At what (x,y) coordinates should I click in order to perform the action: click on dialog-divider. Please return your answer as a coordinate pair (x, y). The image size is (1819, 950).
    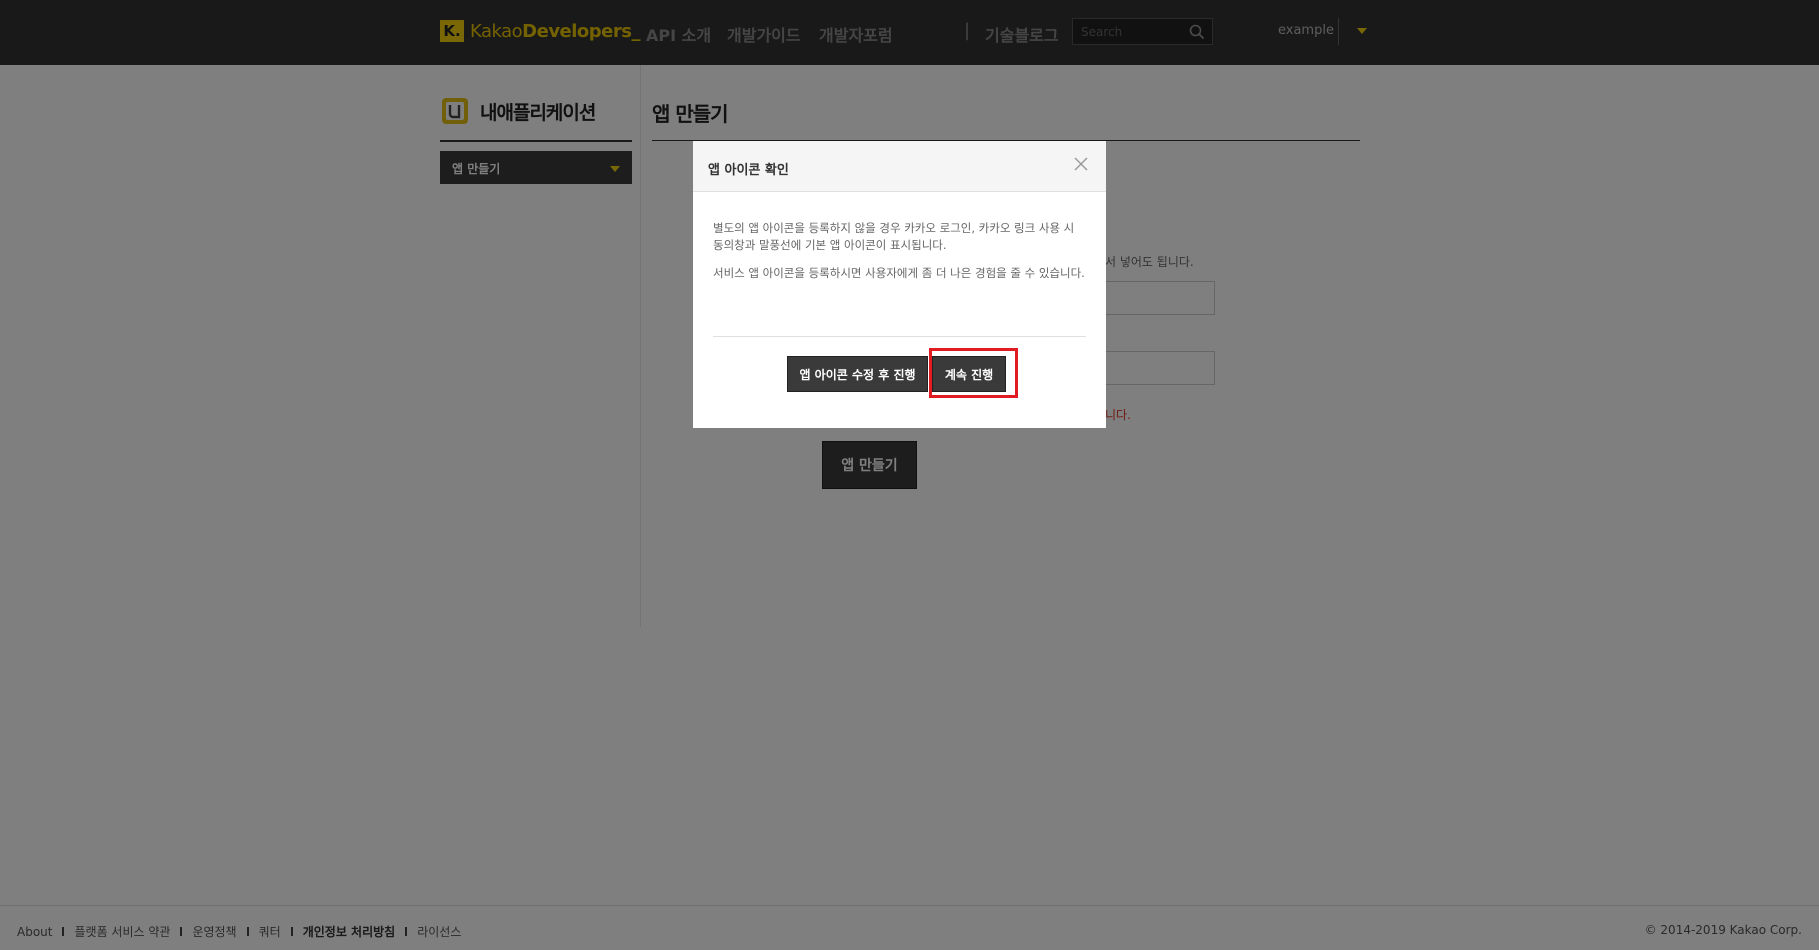
    Looking at the image, I should click on (899, 336).